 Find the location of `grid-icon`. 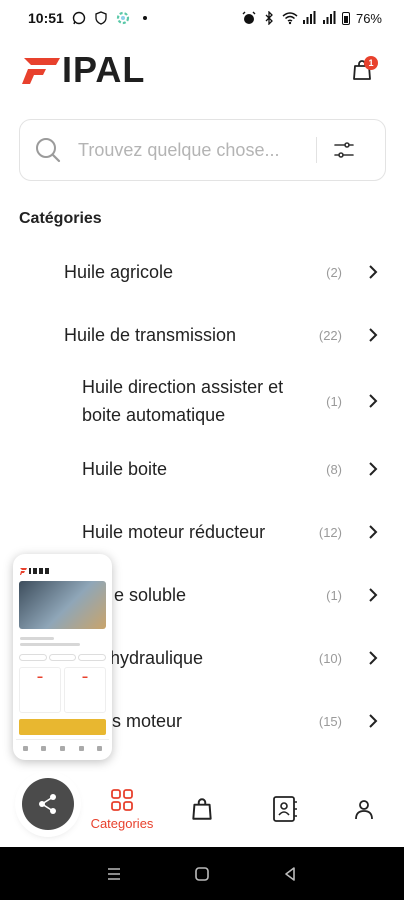

grid-icon is located at coordinates (122, 799).